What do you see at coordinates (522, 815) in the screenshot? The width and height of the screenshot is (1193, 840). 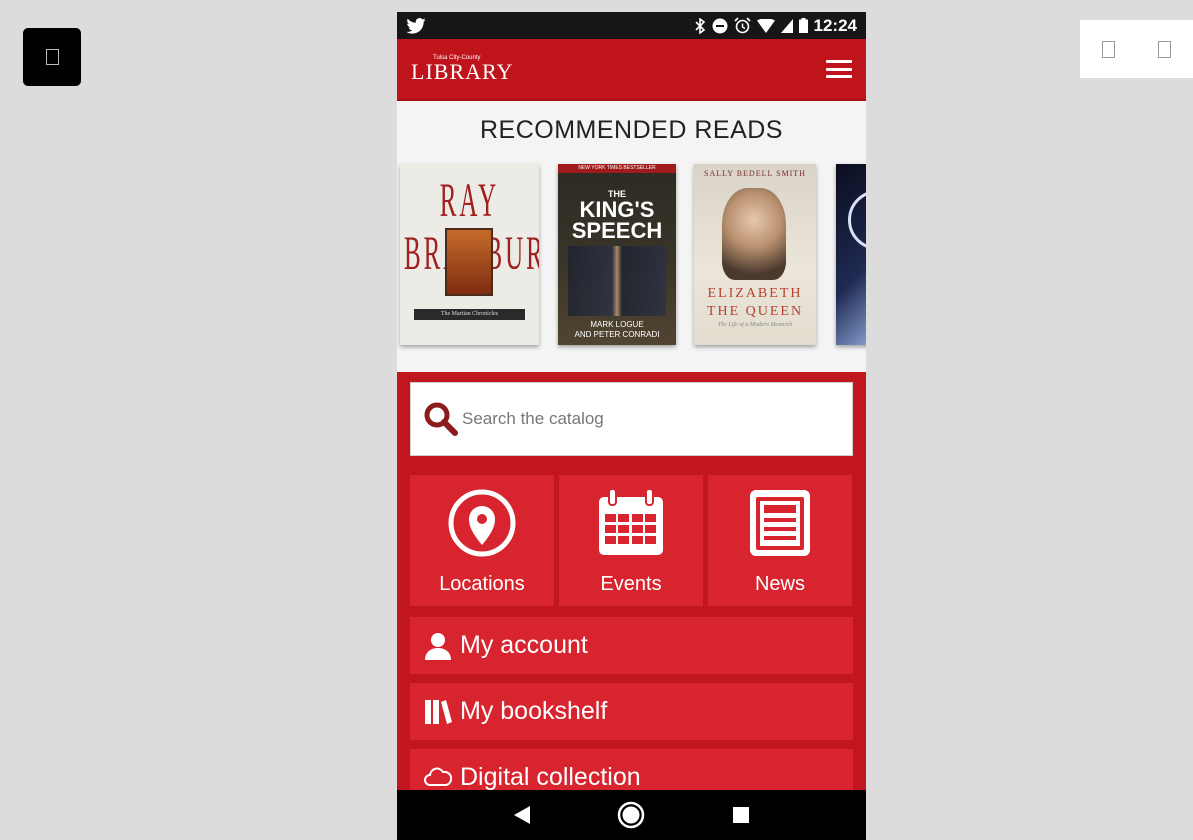 I see `back-icon` at bounding box center [522, 815].